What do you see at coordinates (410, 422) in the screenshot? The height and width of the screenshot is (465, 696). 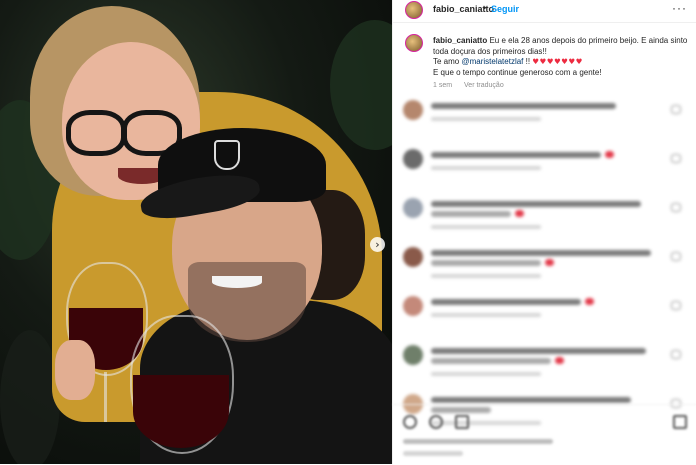 I see `like-icon` at bounding box center [410, 422].